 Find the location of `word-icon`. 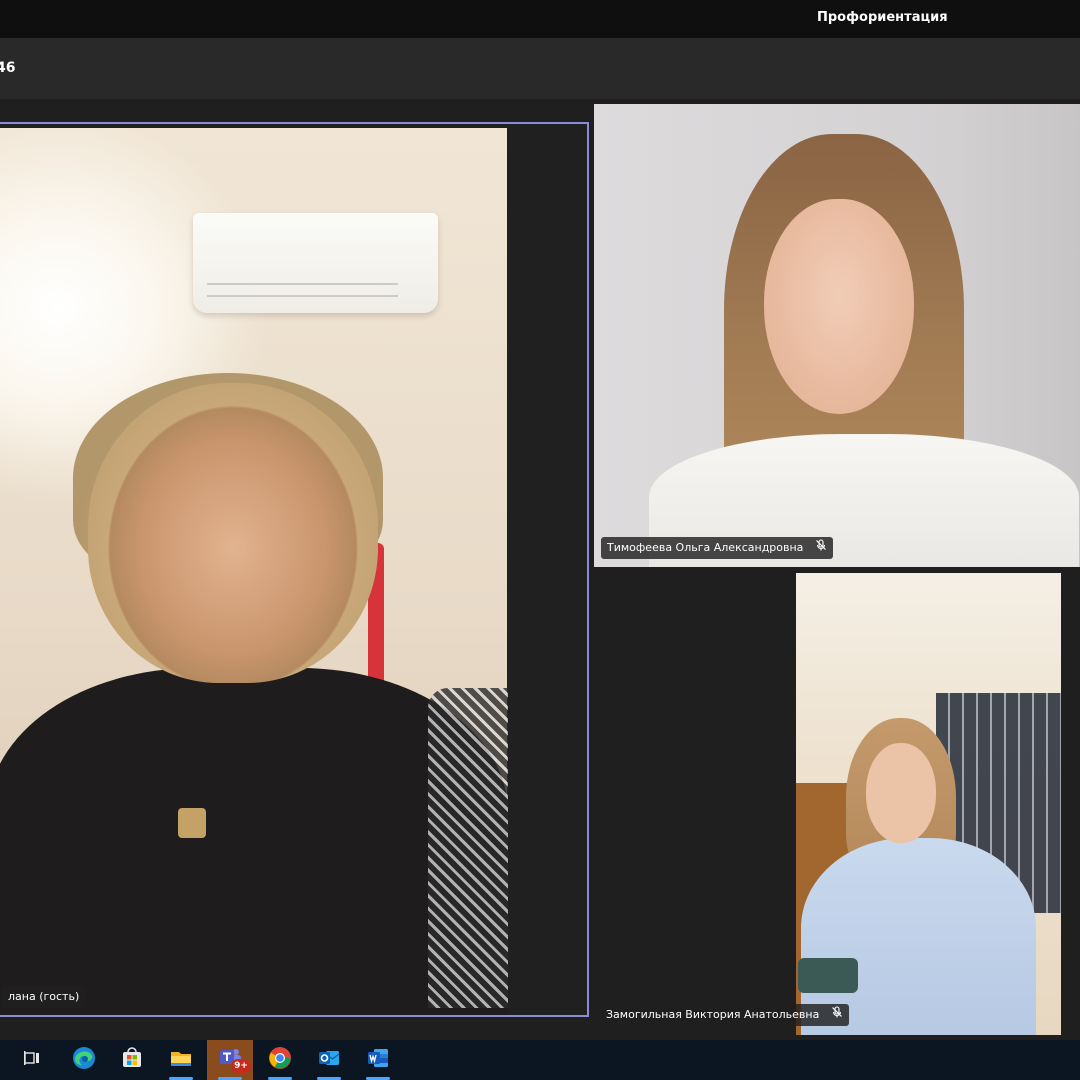

word-icon is located at coordinates (378, 1060).